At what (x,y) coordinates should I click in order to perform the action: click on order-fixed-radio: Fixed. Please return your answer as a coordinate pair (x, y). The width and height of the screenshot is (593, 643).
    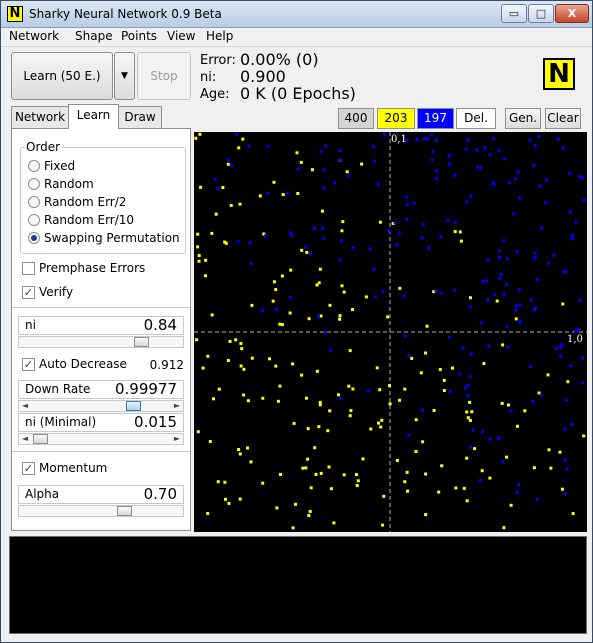
    Looking at the image, I should click on (51, 166).